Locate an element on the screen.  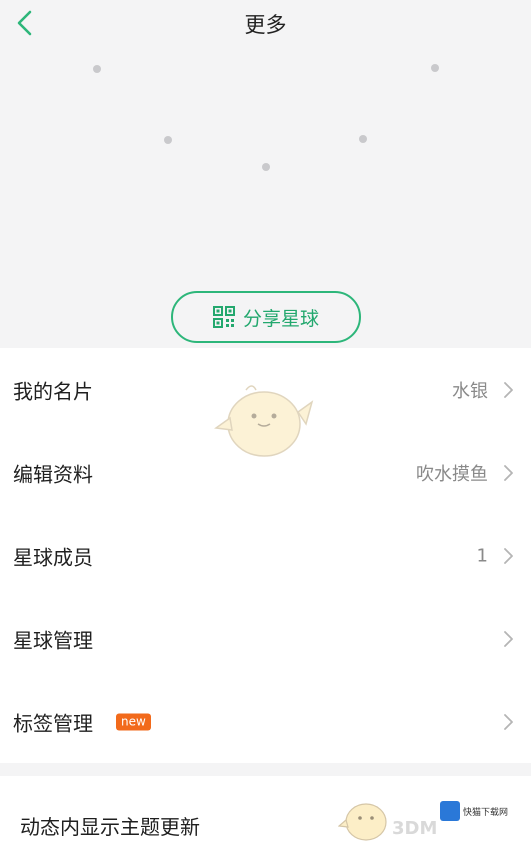
list-item-label: 标签管理 is located at coordinates (53, 723).